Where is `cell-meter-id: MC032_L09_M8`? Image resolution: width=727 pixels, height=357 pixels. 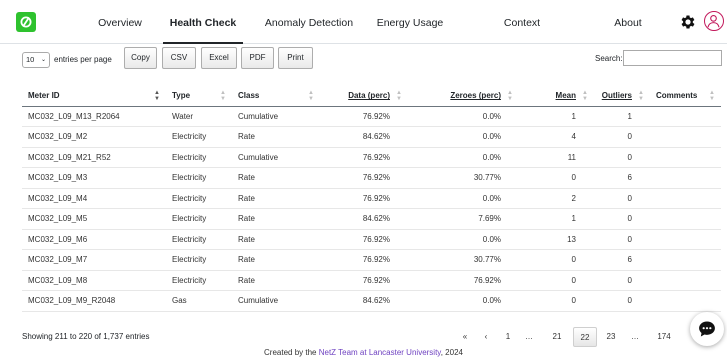
cell-meter-id: MC032_L09_M8 is located at coordinates (94, 280).